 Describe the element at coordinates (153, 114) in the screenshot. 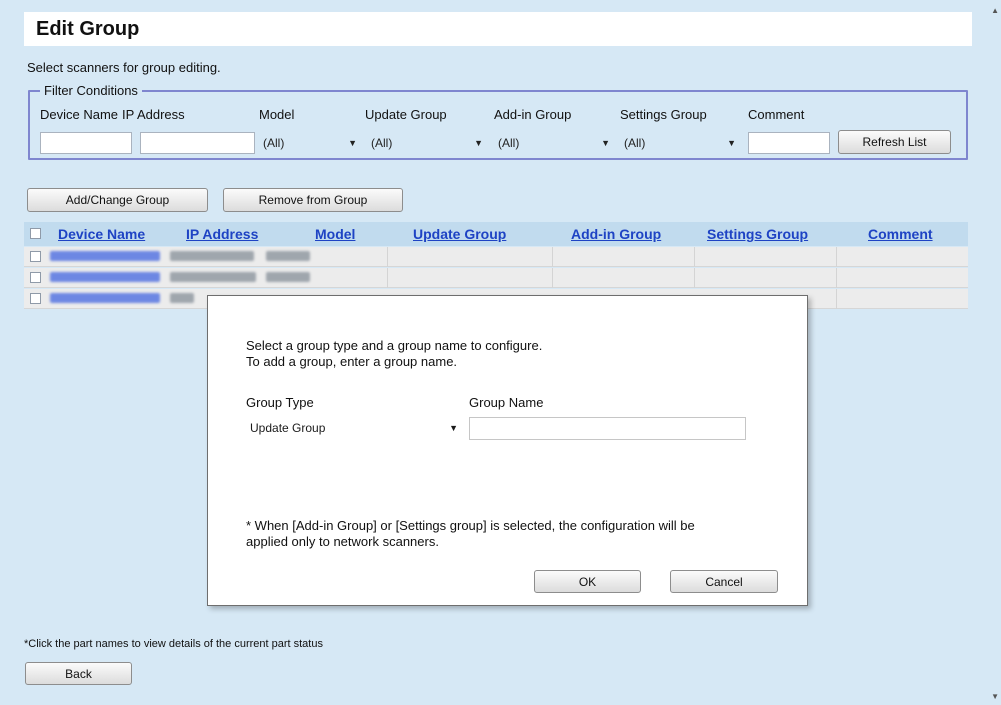

I see `filter-label-ip-address: IP Address` at that location.